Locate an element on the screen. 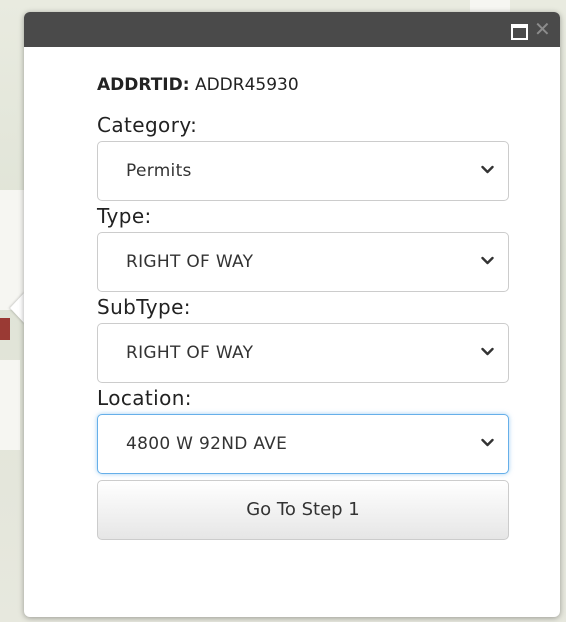  subtype-label: SubType: is located at coordinates (144, 307).